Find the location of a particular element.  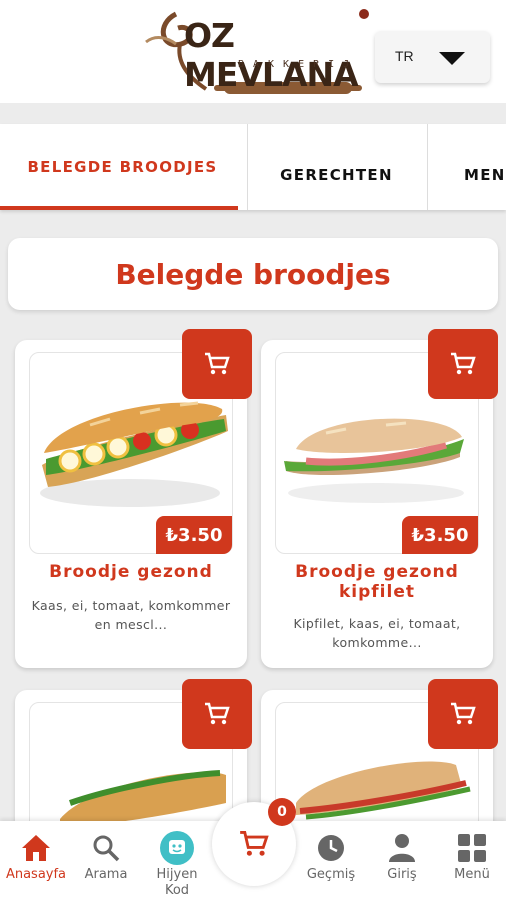

nav-menu: Menü is located at coordinates (472, 860).